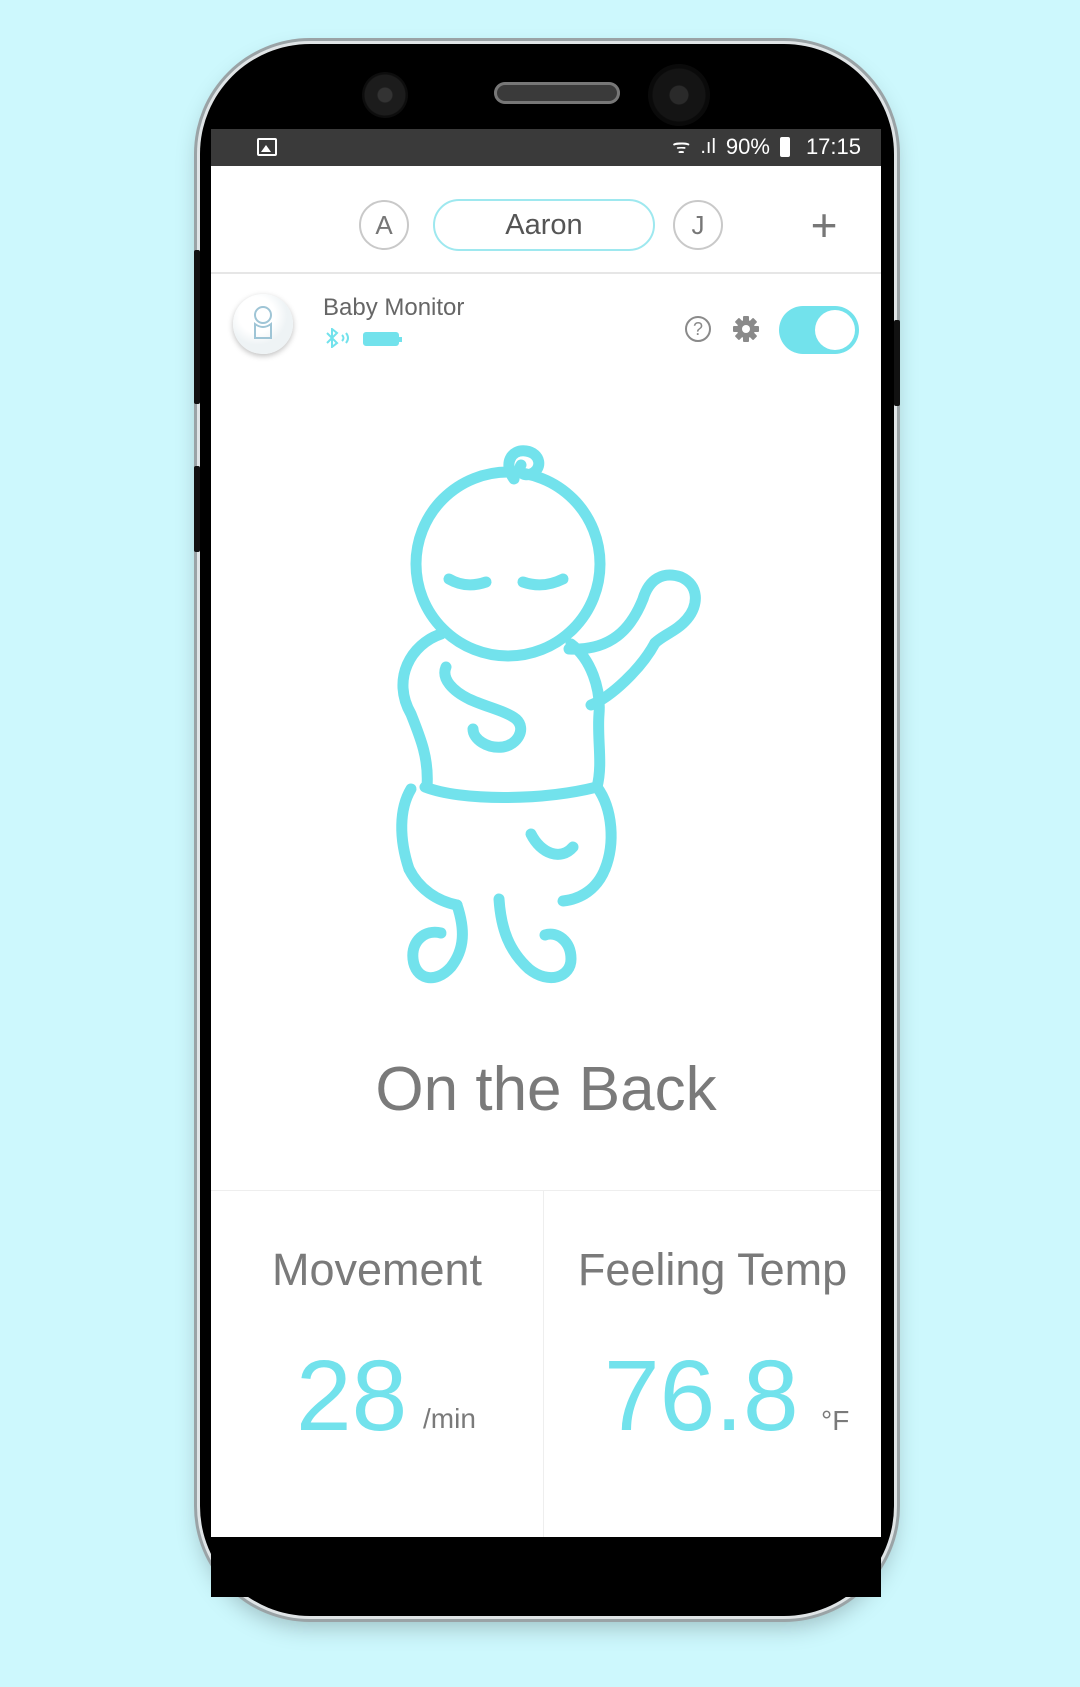 This screenshot has height=1687, width=1080. What do you see at coordinates (548, 714) in the screenshot?
I see `baby-on-back-illustration` at bounding box center [548, 714].